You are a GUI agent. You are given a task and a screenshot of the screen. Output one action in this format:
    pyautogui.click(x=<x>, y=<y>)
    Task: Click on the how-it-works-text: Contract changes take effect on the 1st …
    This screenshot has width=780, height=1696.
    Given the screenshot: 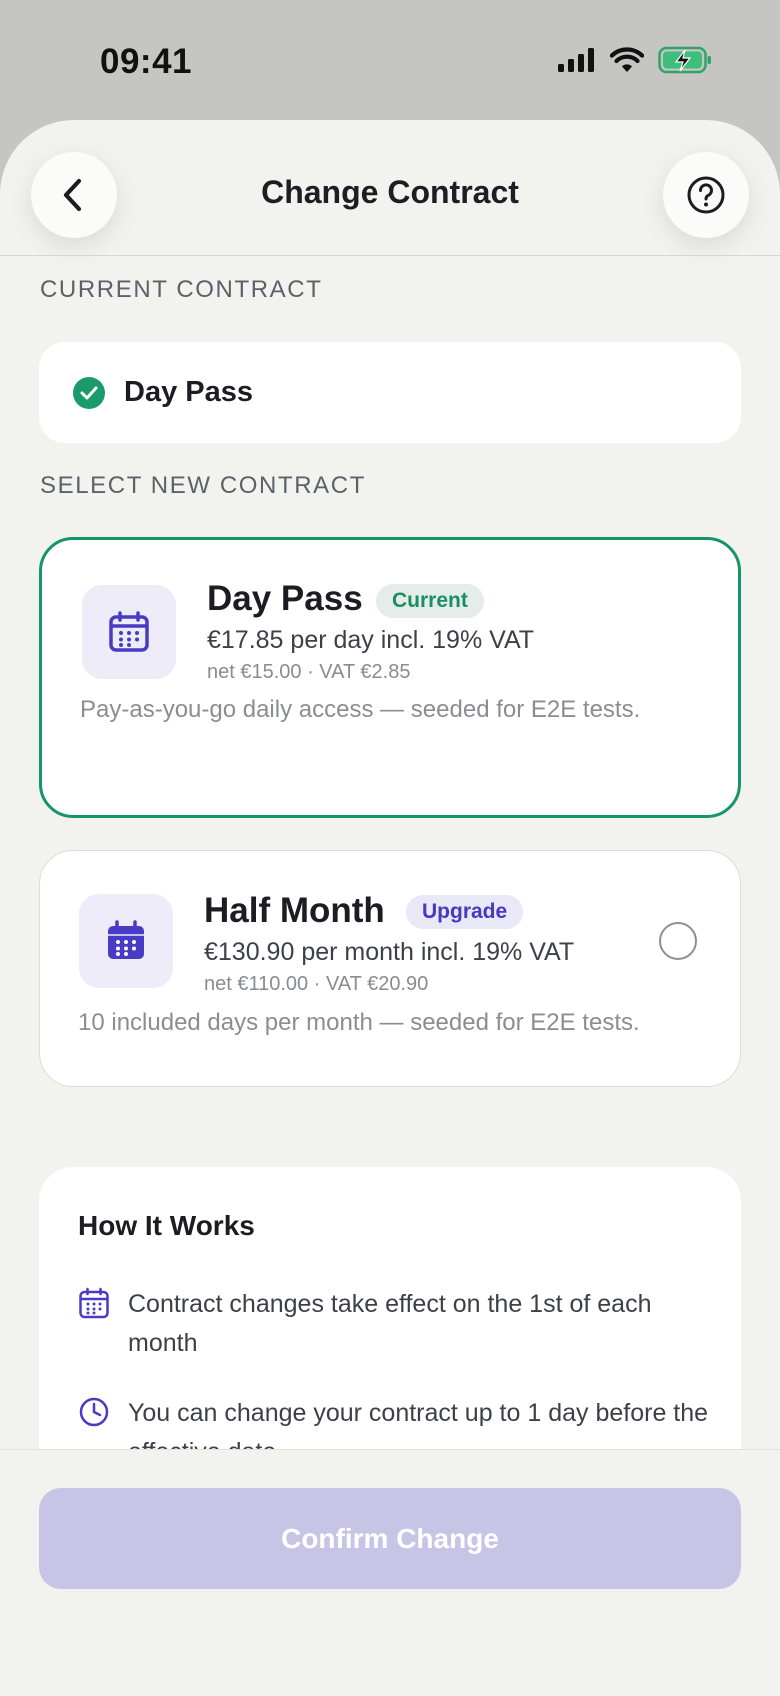 What is the action you would take?
    pyautogui.click(x=390, y=1323)
    